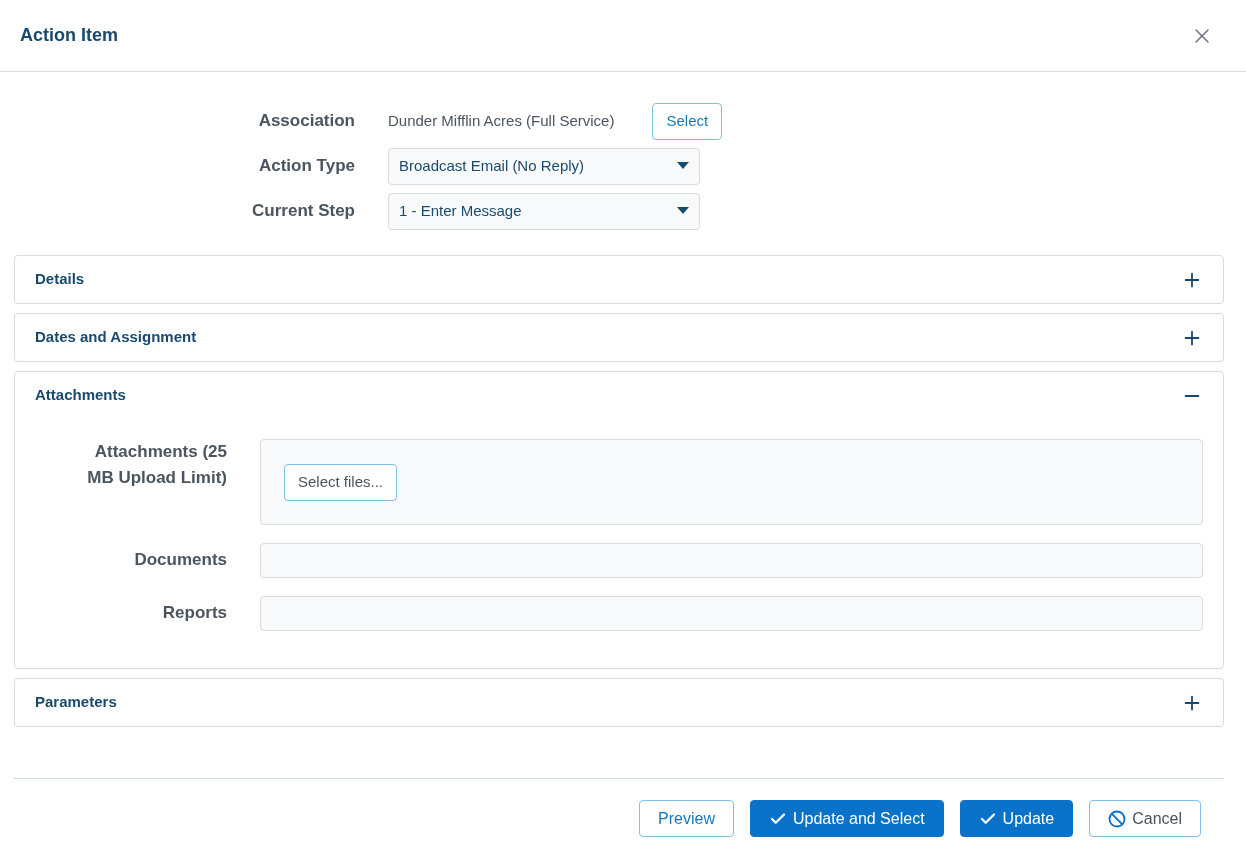 Image resolution: width=1246 pixels, height=849 pixels. I want to click on dialog-title: Action Item, so click(69, 35).